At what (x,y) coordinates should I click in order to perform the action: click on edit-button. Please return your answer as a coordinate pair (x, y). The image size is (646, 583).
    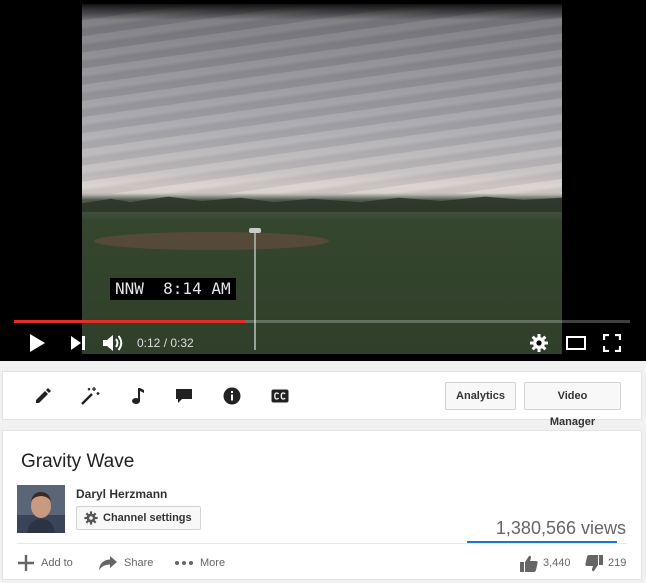
    Looking at the image, I should click on (43, 396).